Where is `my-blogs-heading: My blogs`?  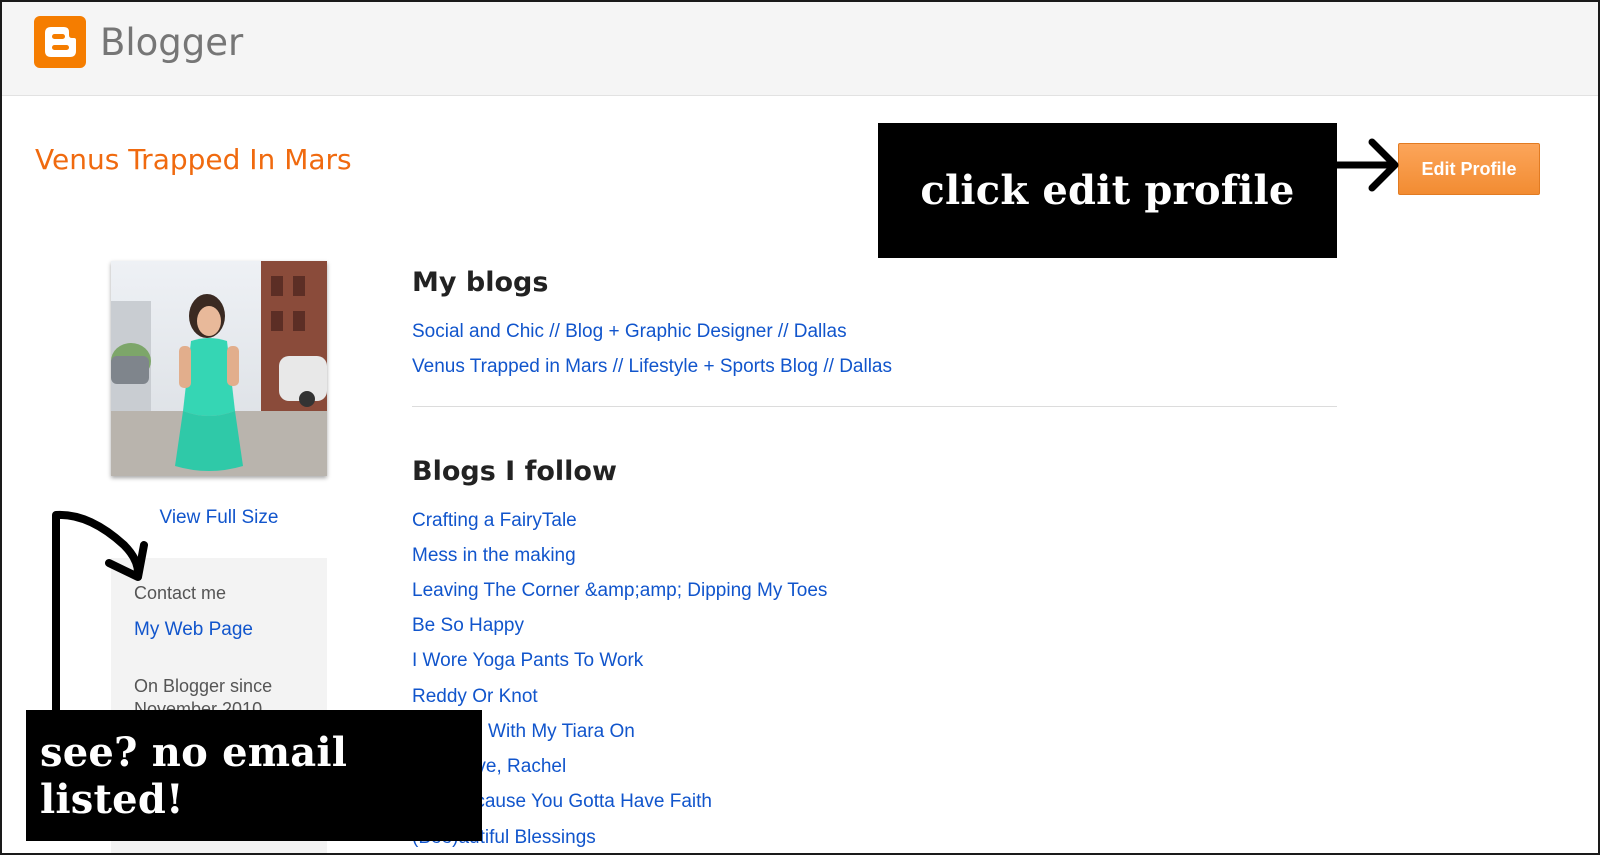
my-blogs-heading: My blogs is located at coordinates (480, 282).